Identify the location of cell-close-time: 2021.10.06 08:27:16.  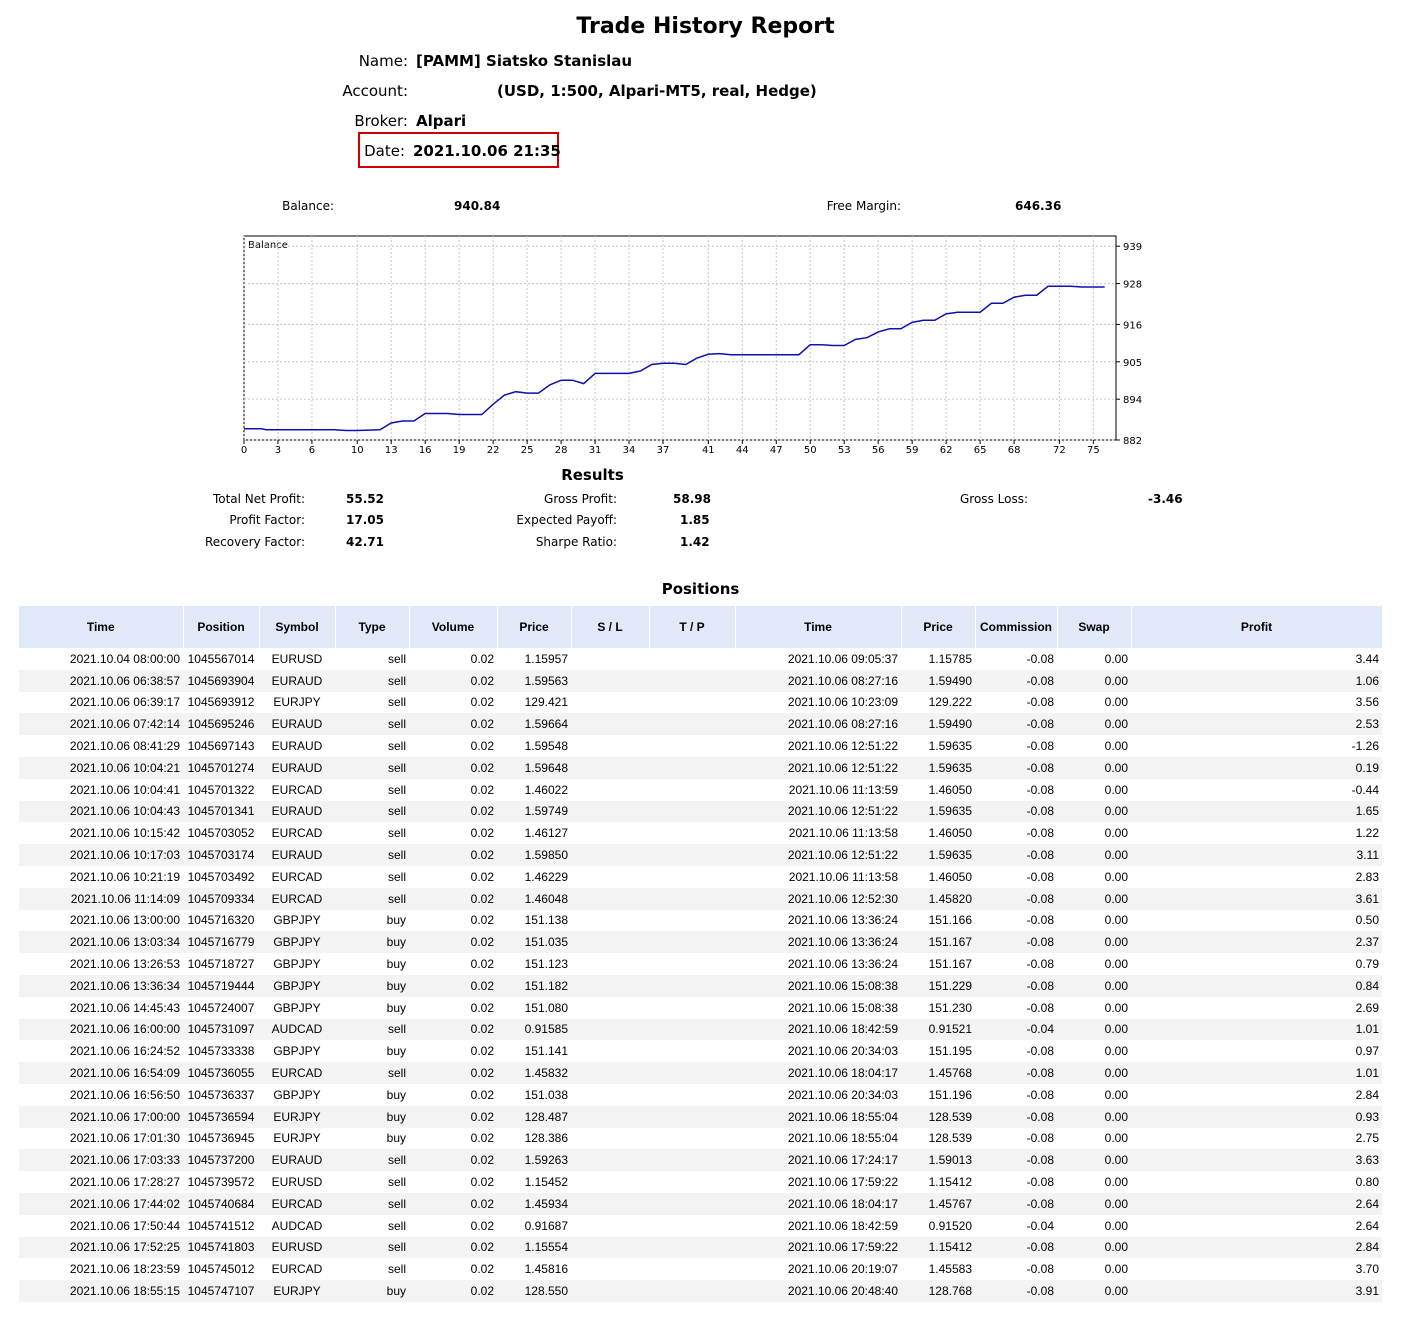
(818, 724).